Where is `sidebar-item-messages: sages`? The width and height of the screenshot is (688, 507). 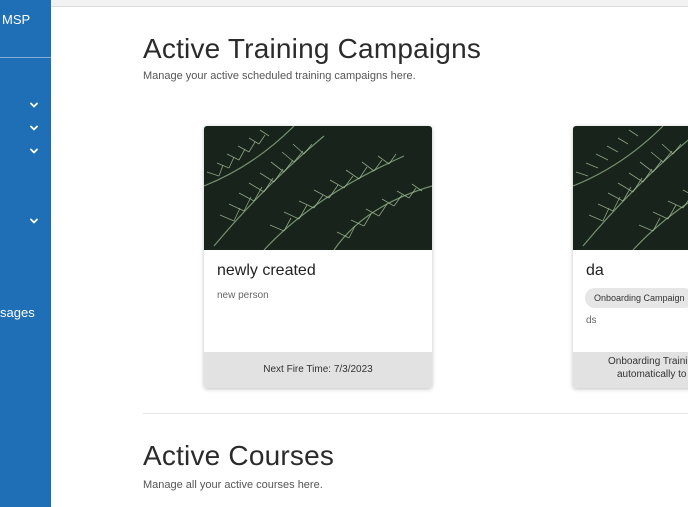
sidebar-item-messages: sages is located at coordinates (17, 312).